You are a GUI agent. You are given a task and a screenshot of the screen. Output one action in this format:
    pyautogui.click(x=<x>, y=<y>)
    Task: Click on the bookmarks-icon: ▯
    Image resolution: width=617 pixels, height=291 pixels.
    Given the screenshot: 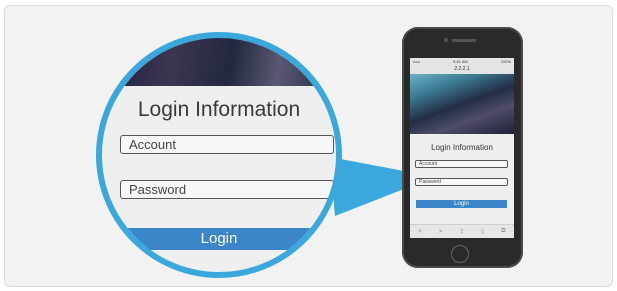 What is the action you would take?
    pyautogui.click(x=482, y=231)
    